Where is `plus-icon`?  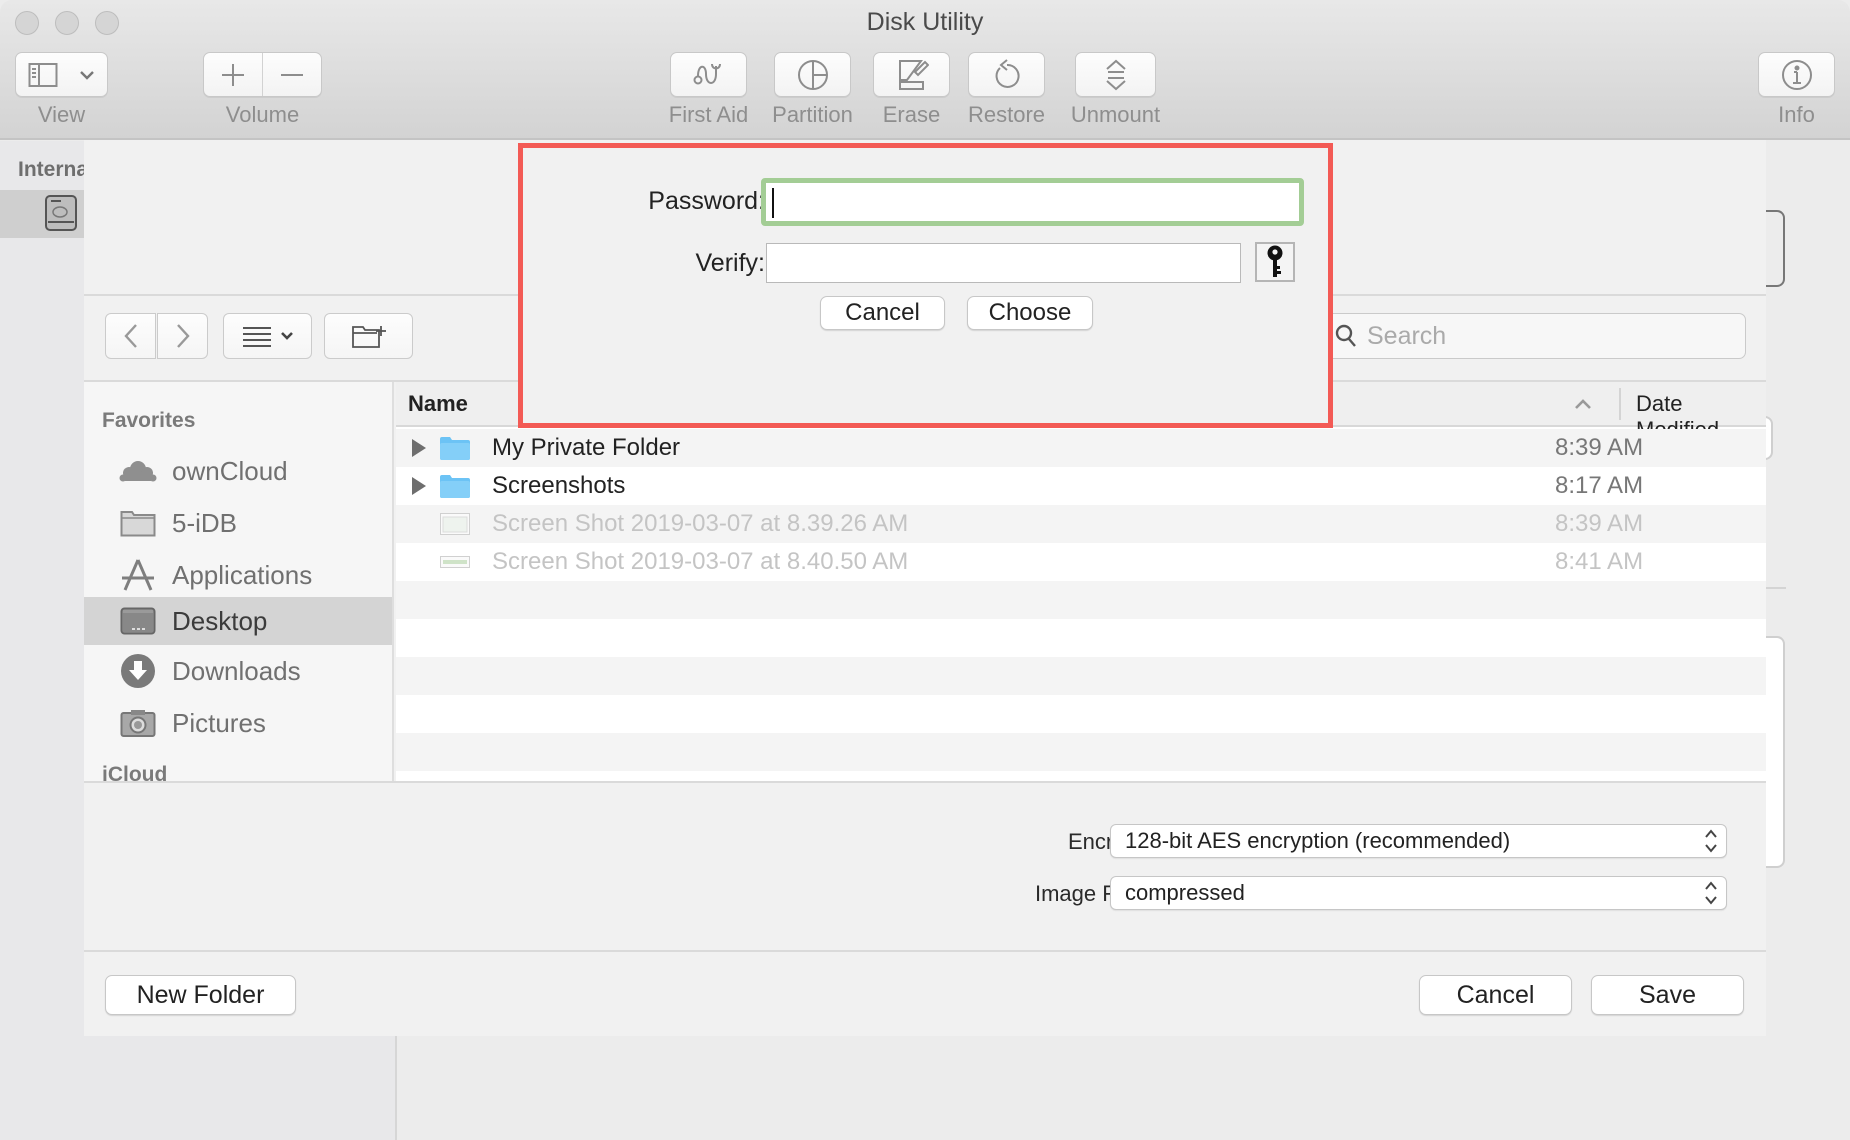
plus-icon is located at coordinates (232, 74).